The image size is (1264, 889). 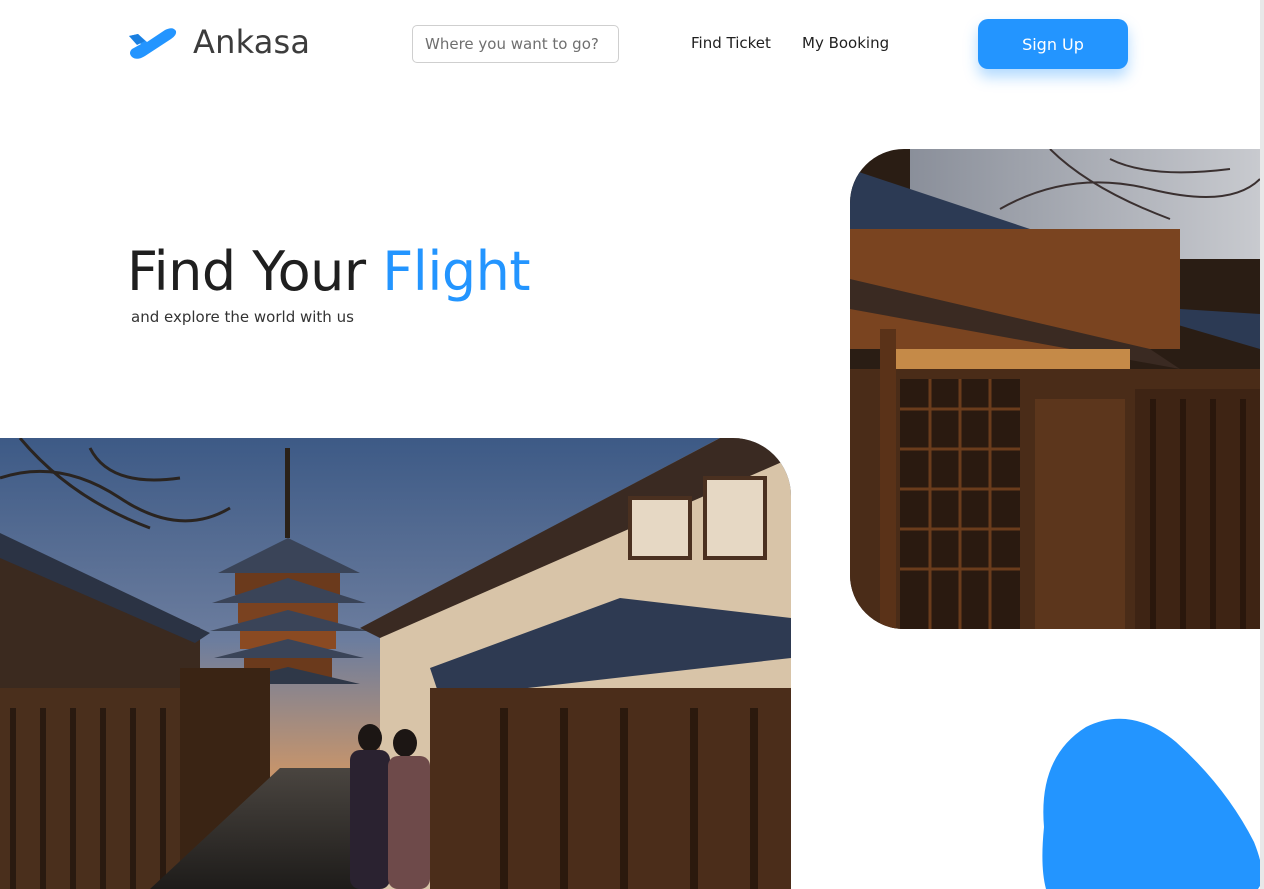 I want to click on hero-subtitle: and explore the world with us, so click(x=242, y=317).